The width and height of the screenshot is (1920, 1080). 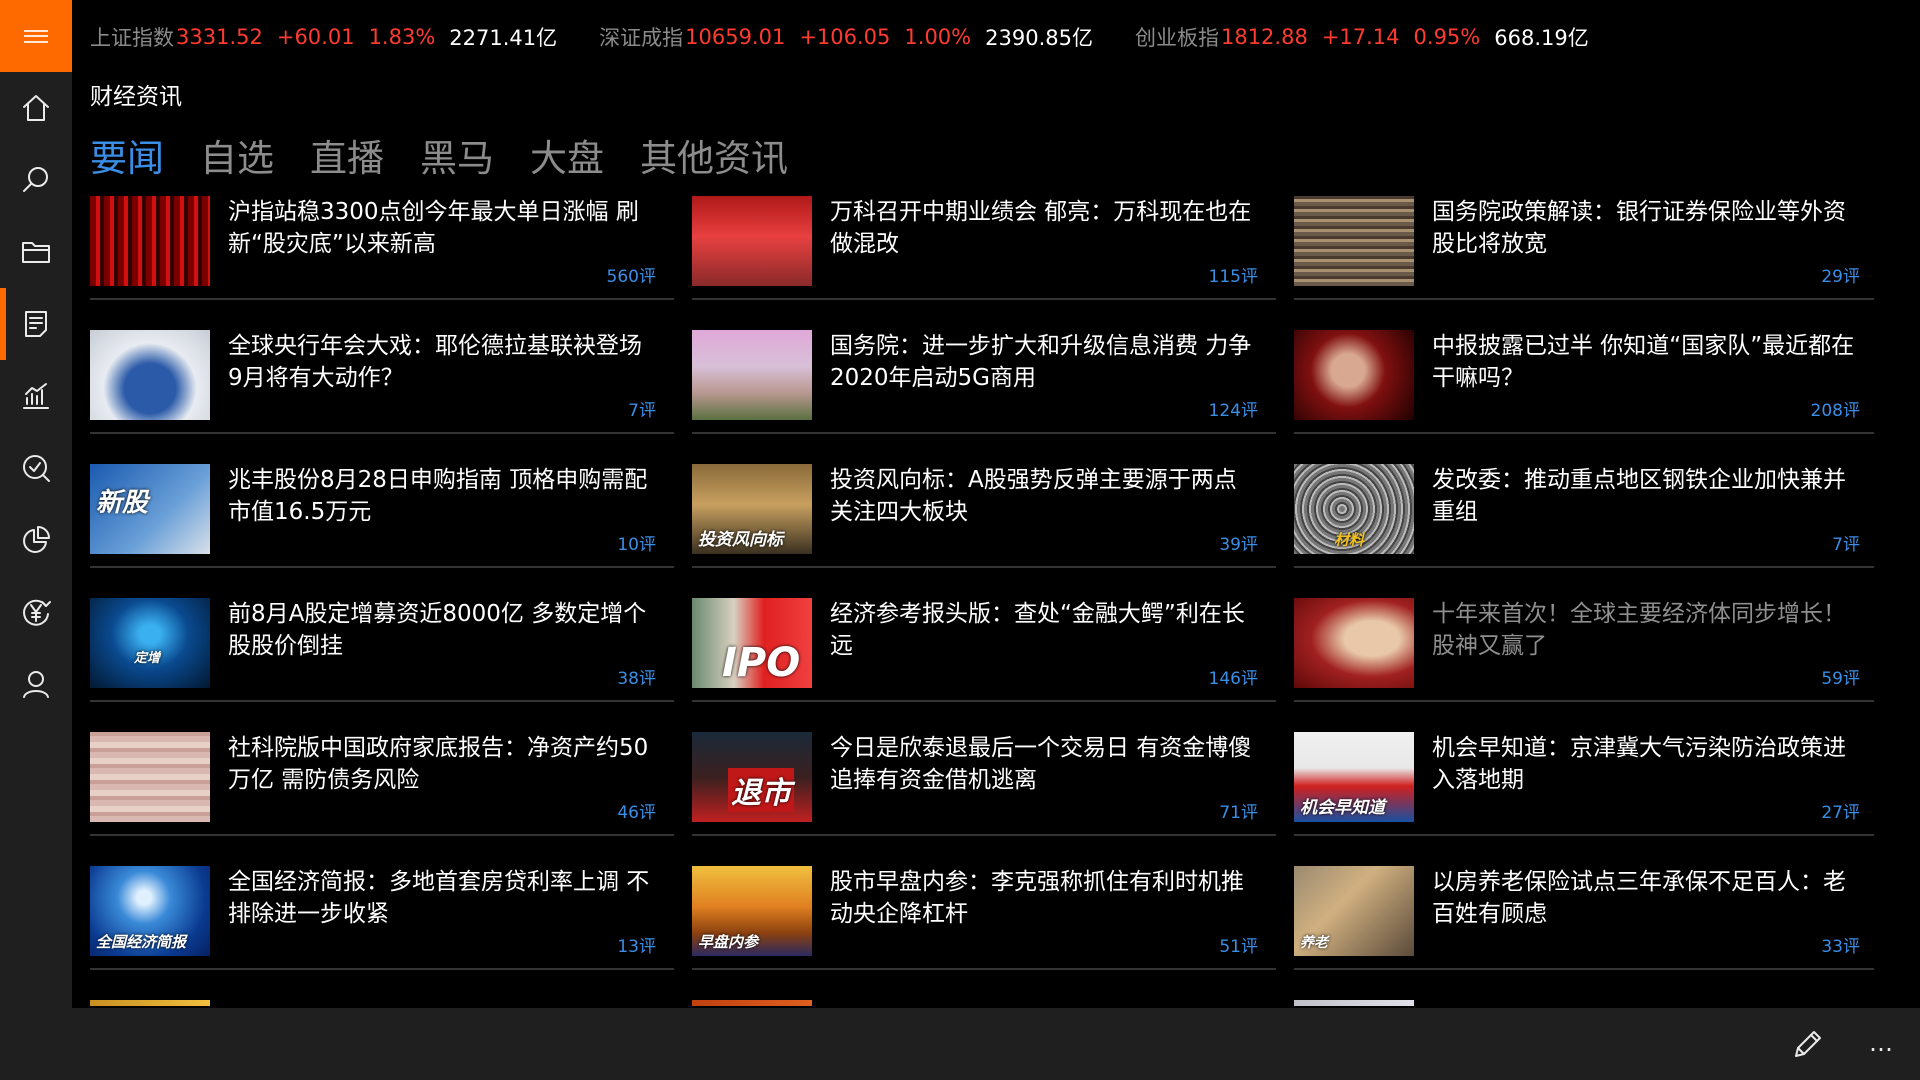 What do you see at coordinates (382, 516) in the screenshot?
I see `news-card: 新股 兆丰股份8月28日申购指南 顶格申购需配市值16.5万元 10评` at bounding box center [382, 516].